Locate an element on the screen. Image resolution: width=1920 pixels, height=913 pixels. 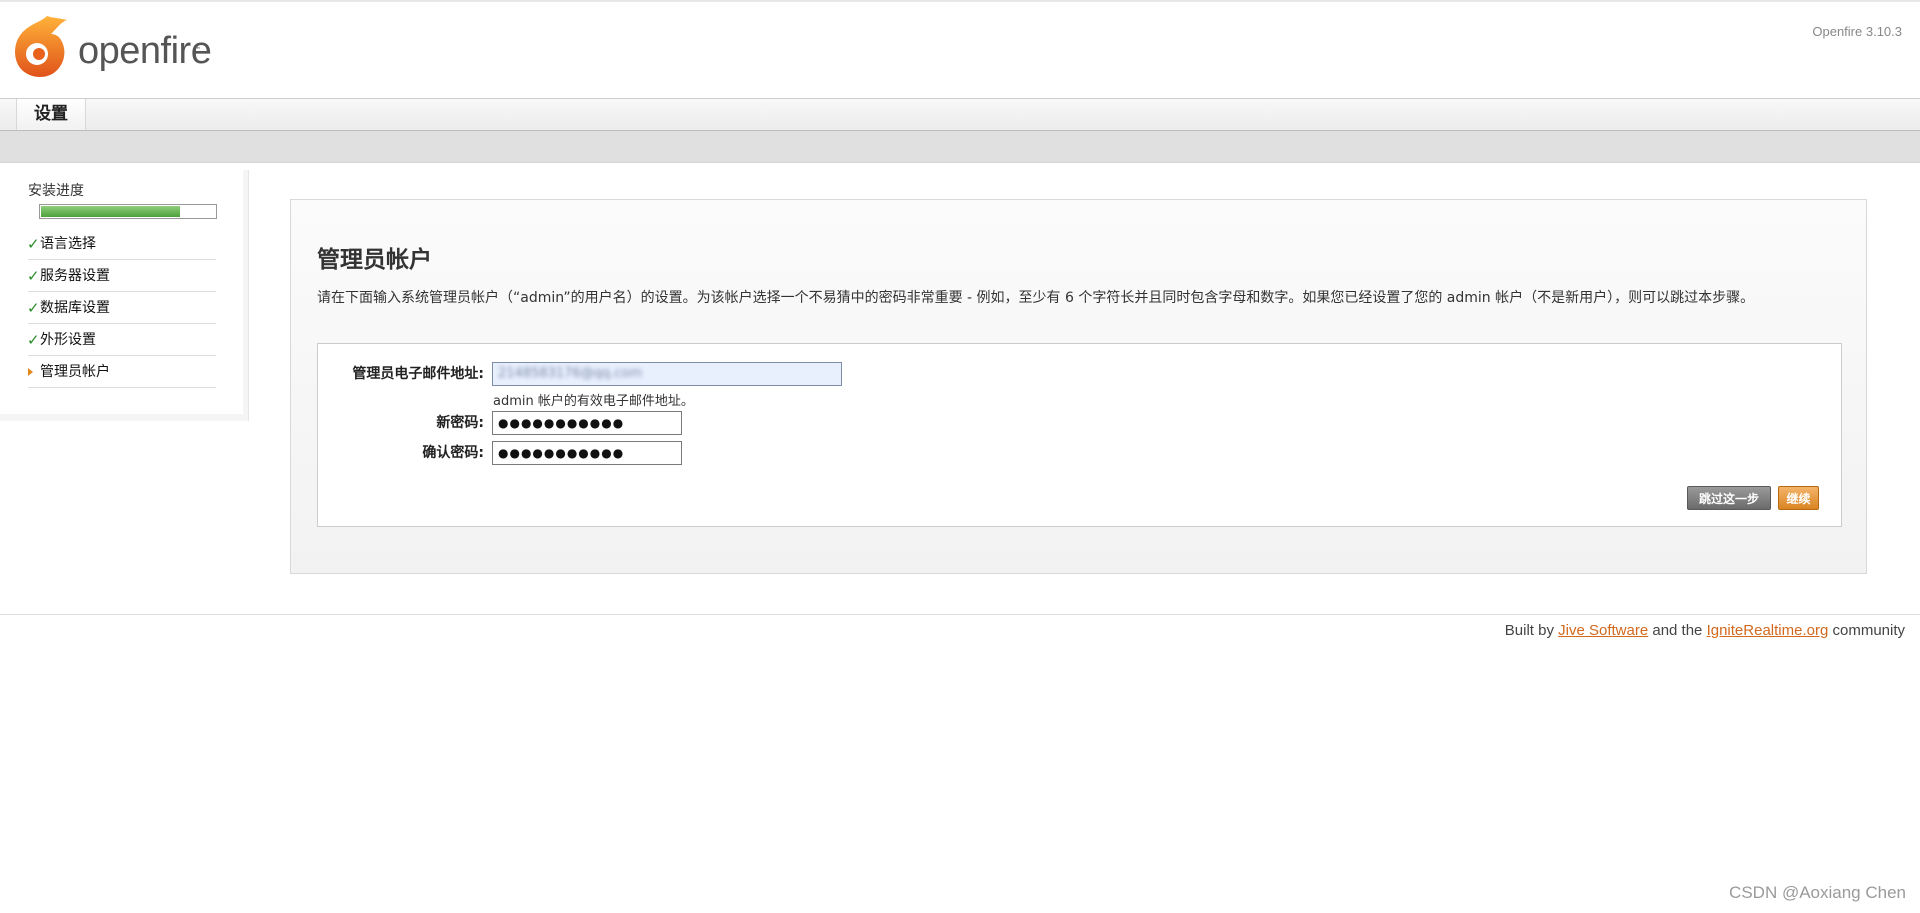
sidebar: 安装进度 ✓ 语言选择 ✓ 服务器设置 ✓ 数据库设置 ✓ 外形设置 管理员帐户 is located at coordinates (124, 295).